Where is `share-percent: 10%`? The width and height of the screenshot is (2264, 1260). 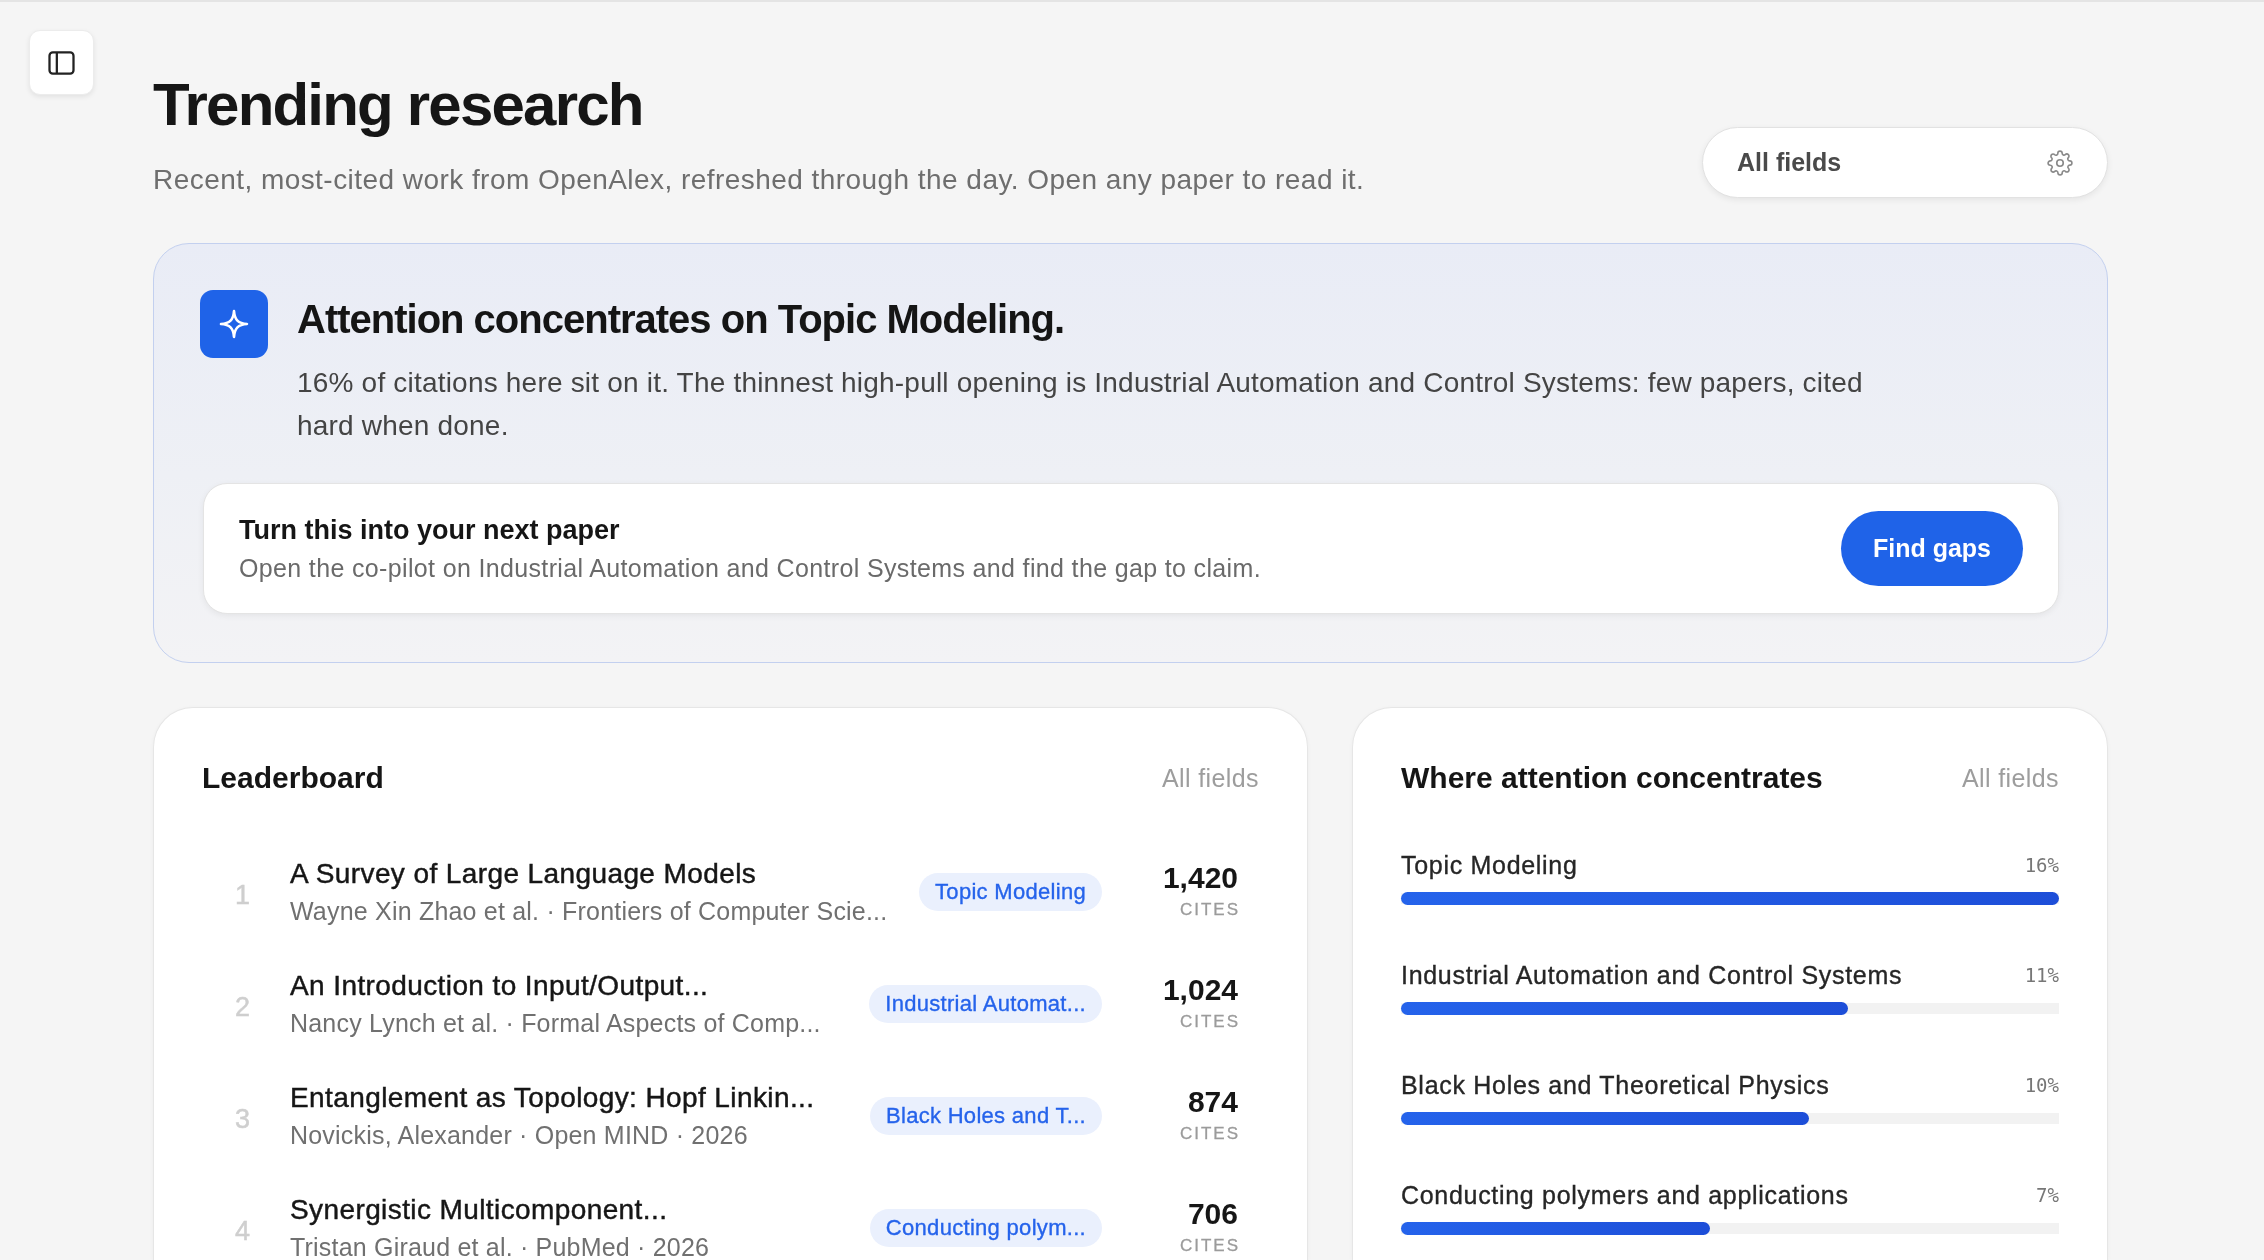
share-percent: 10% is located at coordinates (2041, 1085).